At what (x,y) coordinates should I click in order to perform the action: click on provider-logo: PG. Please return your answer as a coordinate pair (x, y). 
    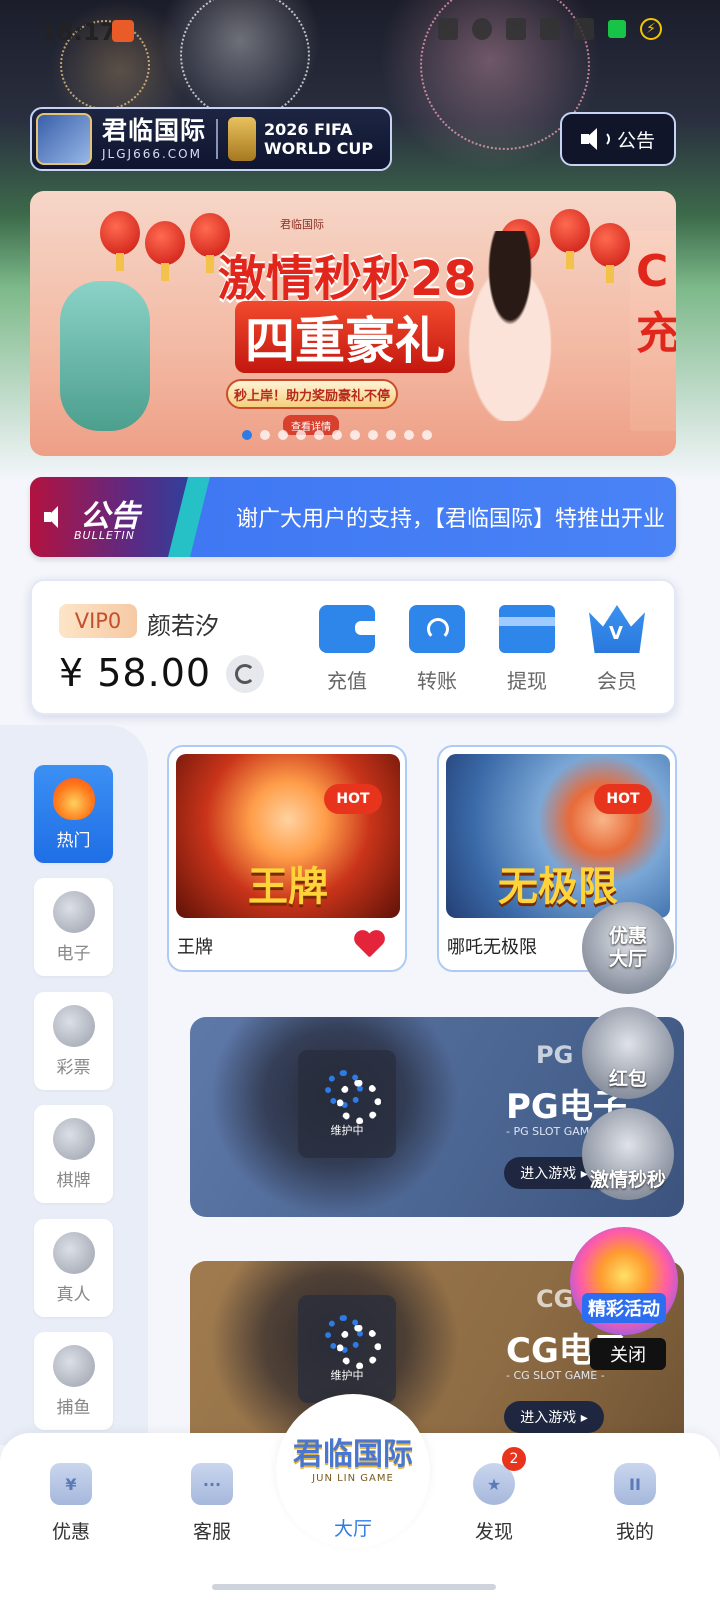
    Looking at the image, I should click on (555, 1055).